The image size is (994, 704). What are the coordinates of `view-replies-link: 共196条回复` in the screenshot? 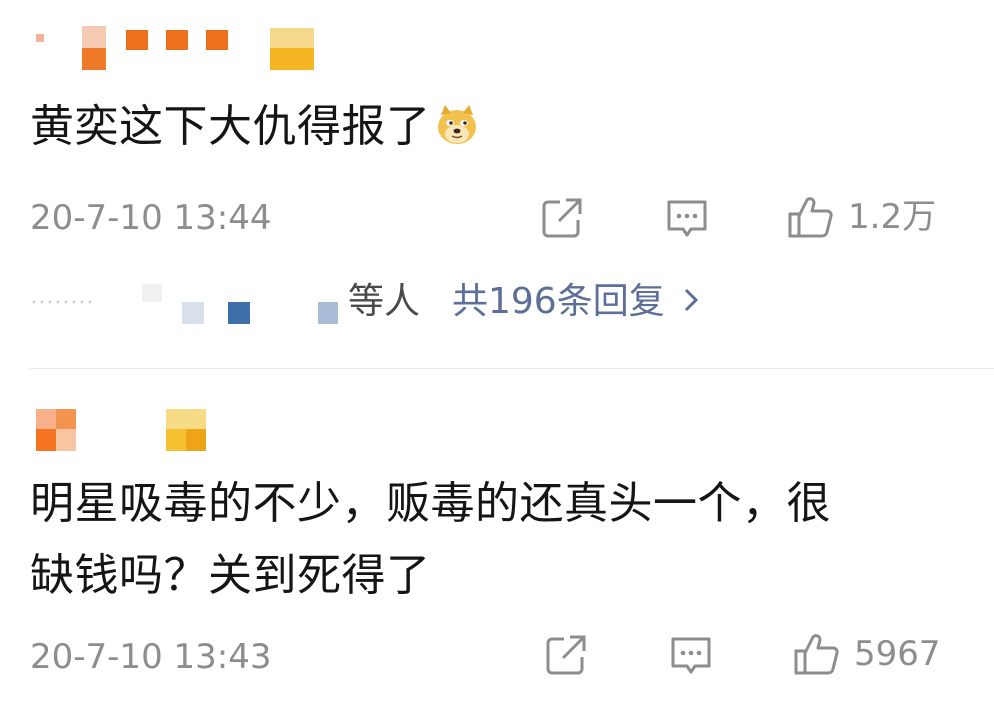 It's located at (575, 302).